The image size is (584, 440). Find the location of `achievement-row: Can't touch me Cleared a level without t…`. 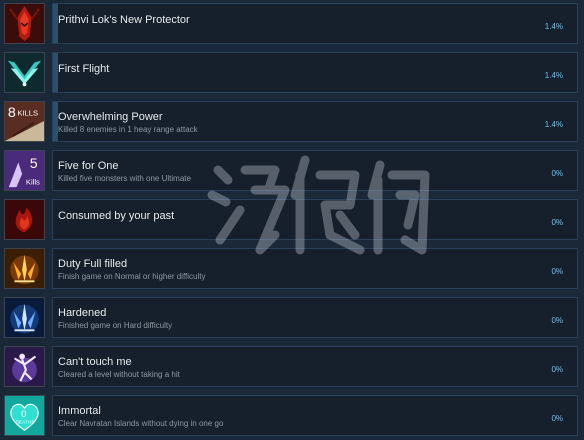

achievement-row: Can't touch me Cleared a level without t… is located at coordinates (292, 366).